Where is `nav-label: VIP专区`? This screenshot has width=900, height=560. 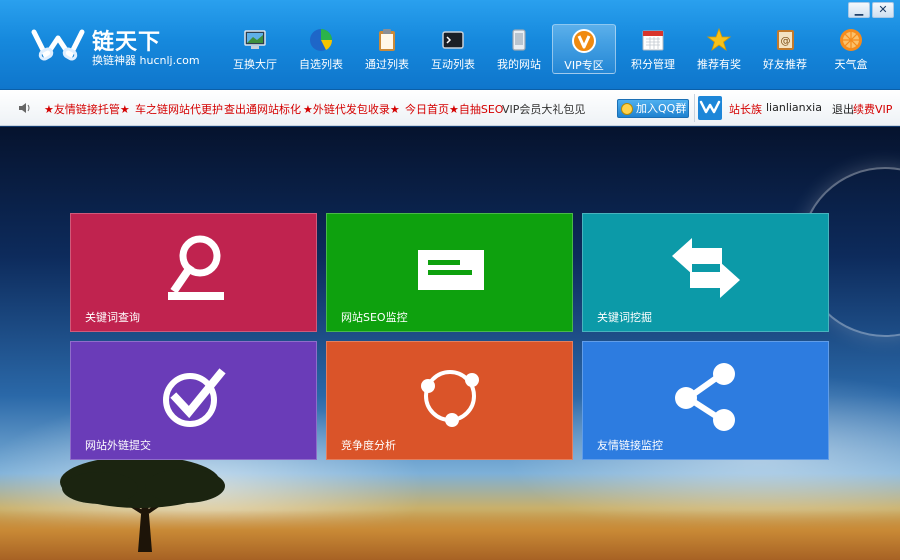 nav-label: VIP专区 is located at coordinates (584, 65).